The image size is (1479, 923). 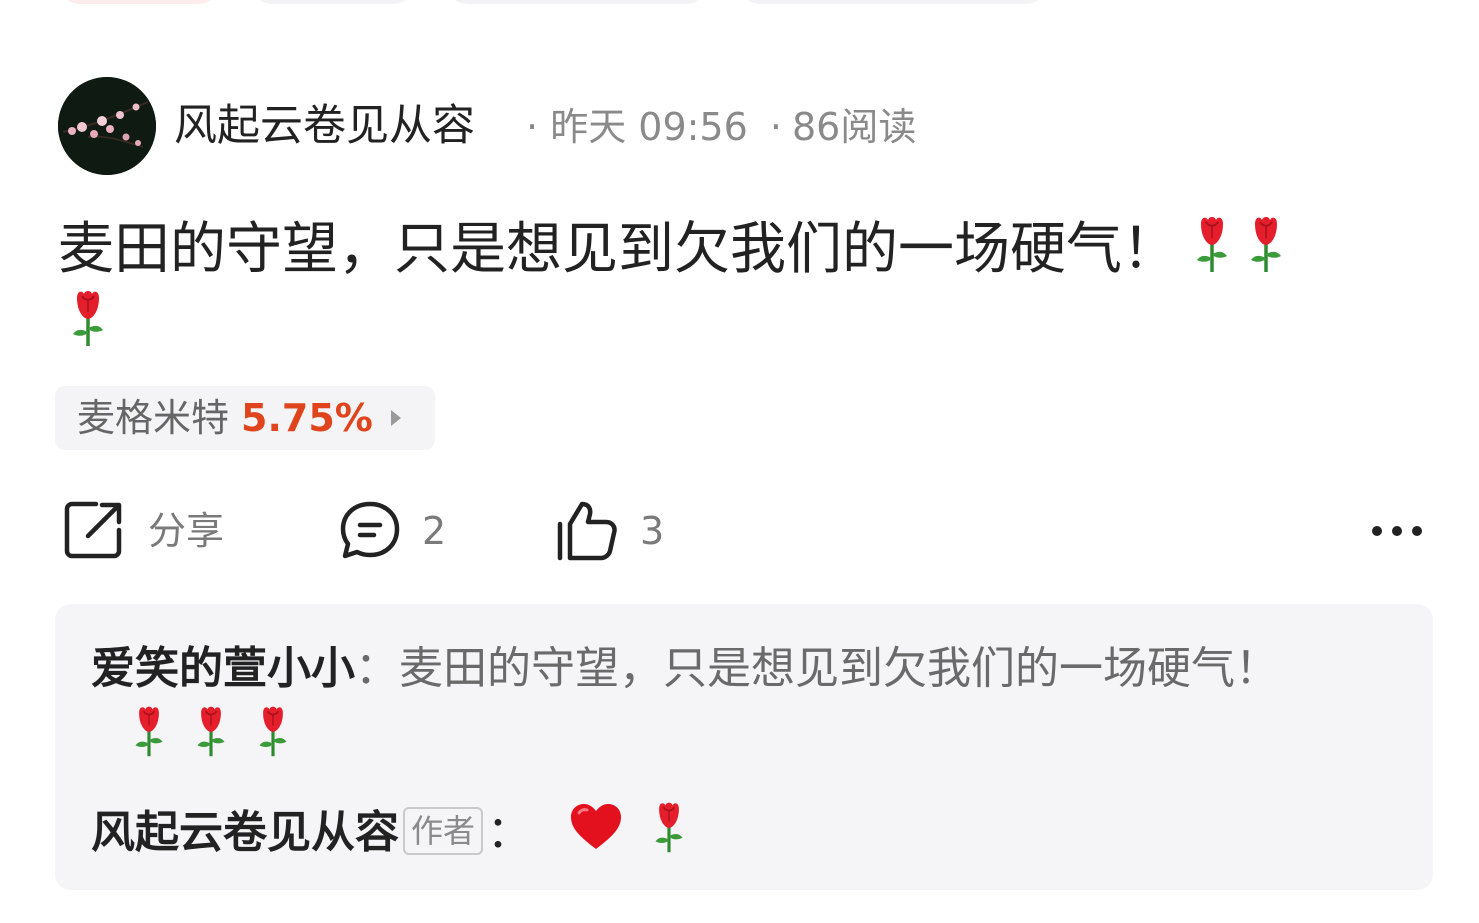 I want to click on comment-item: 风起云卷见从容 作者：, so click(x=389, y=835).